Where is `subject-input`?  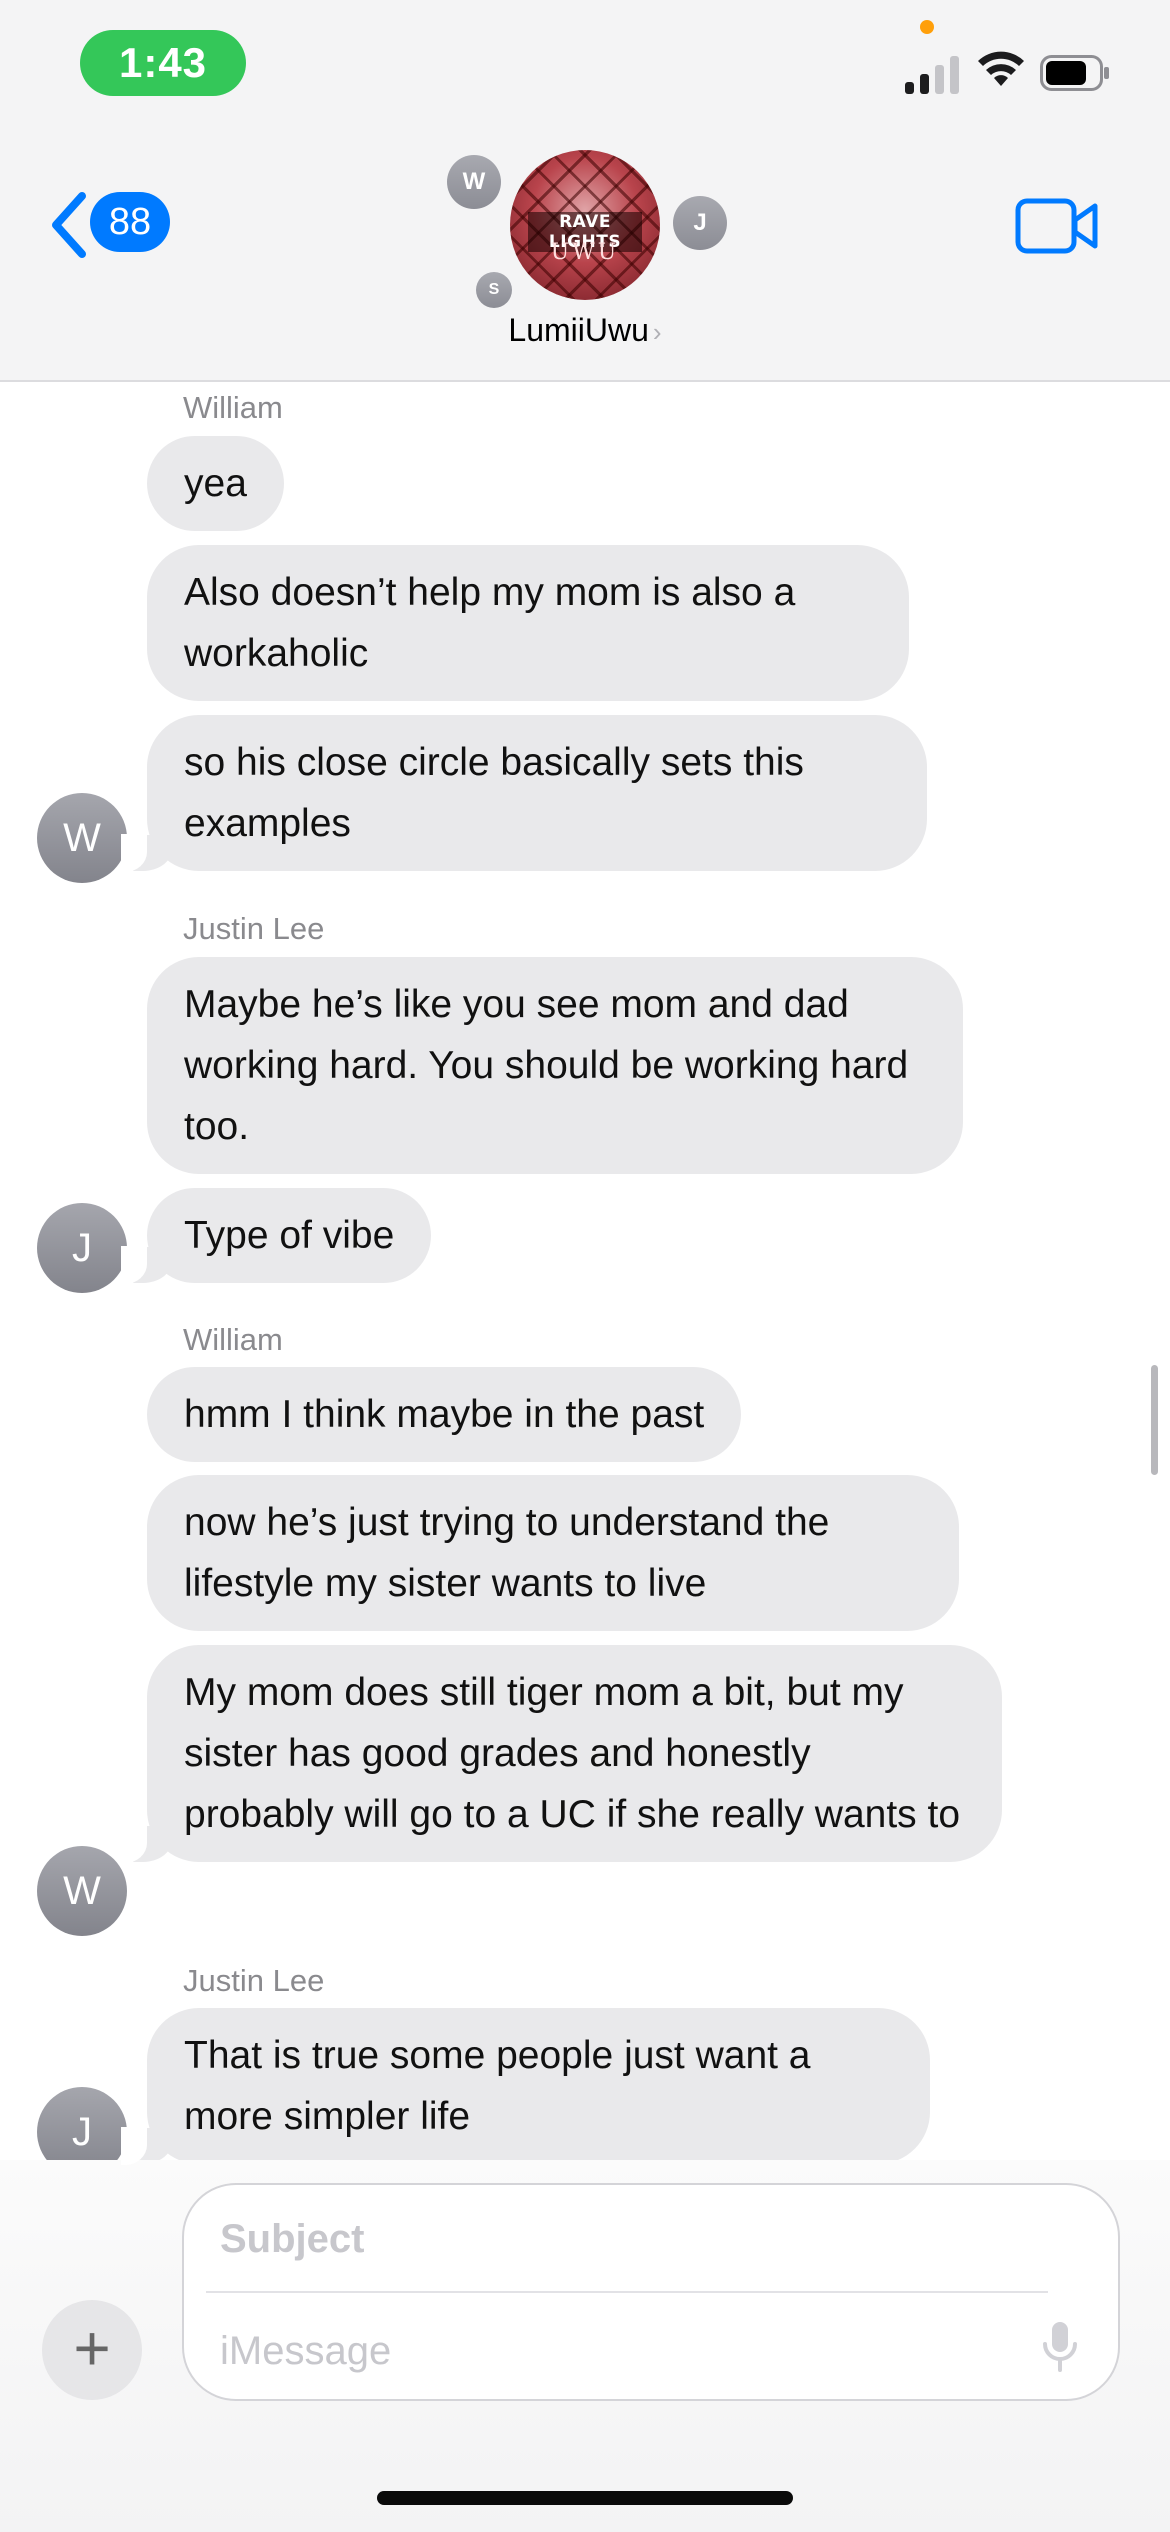 subject-input is located at coordinates (630, 2239).